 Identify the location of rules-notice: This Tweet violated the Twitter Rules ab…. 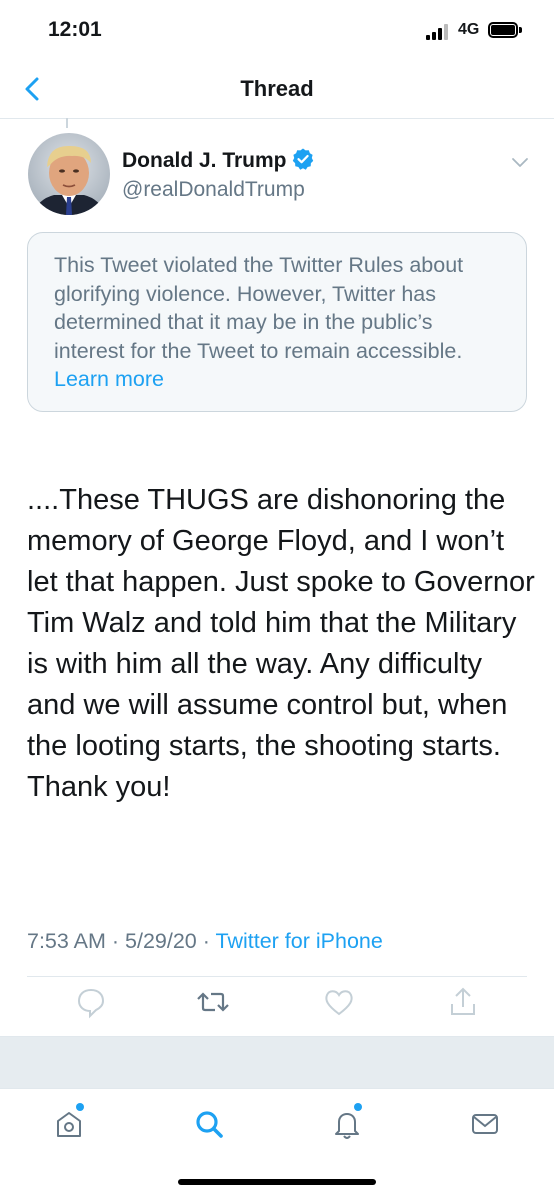
(277, 322).